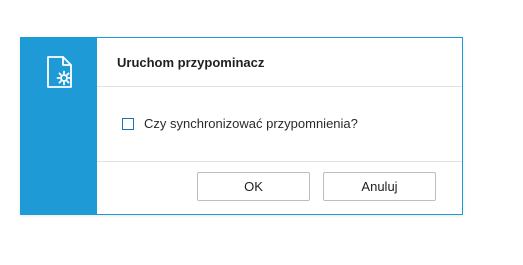 The image size is (523, 265). What do you see at coordinates (379, 186) in the screenshot?
I see `cancel-button: Anuluj` at bounding box center [379, 186].